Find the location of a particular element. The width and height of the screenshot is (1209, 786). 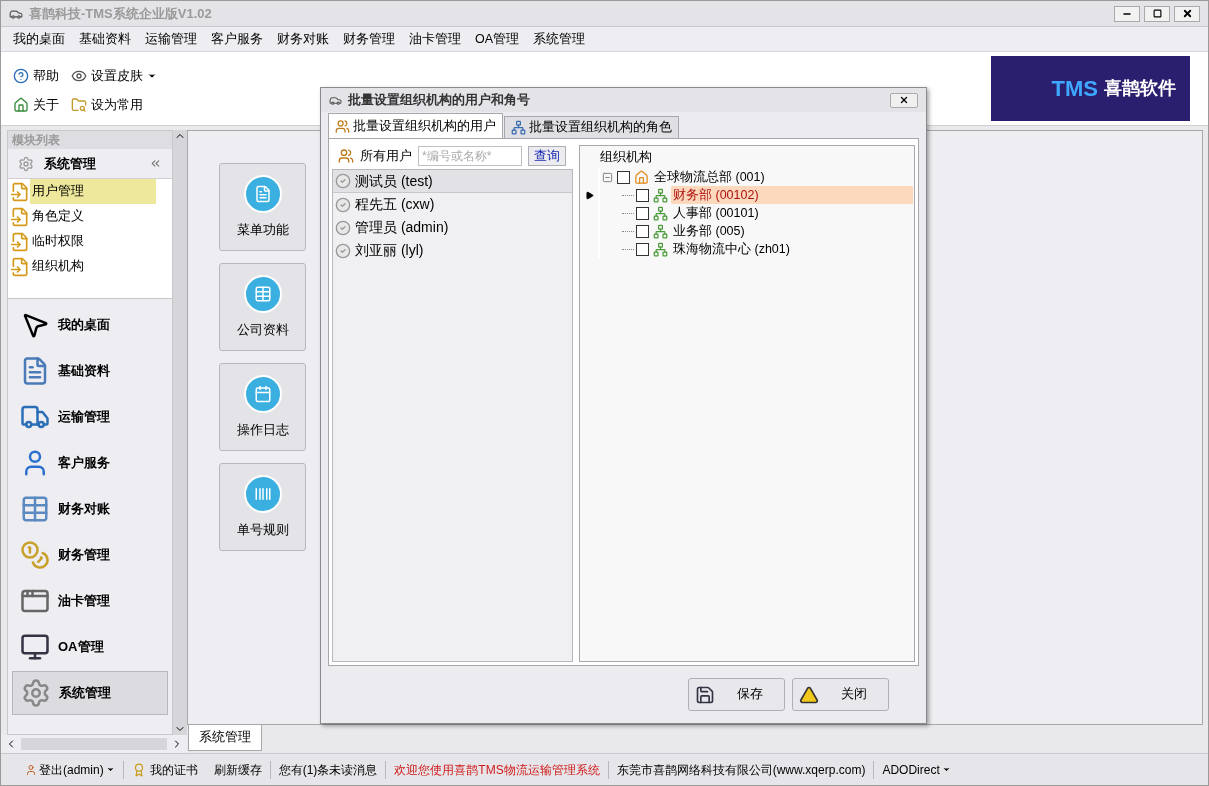

function-tile: 操作日志 is located at coordinates (262, 407).